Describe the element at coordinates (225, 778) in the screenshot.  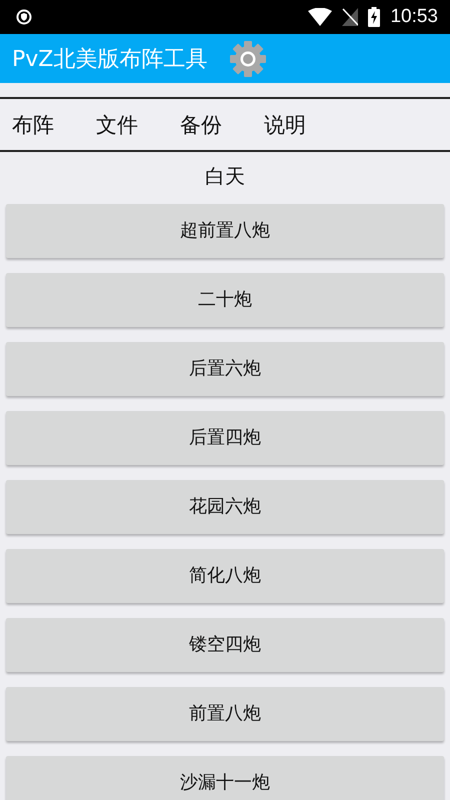
I see `layout-button: 沙漏十一炮` at that location.